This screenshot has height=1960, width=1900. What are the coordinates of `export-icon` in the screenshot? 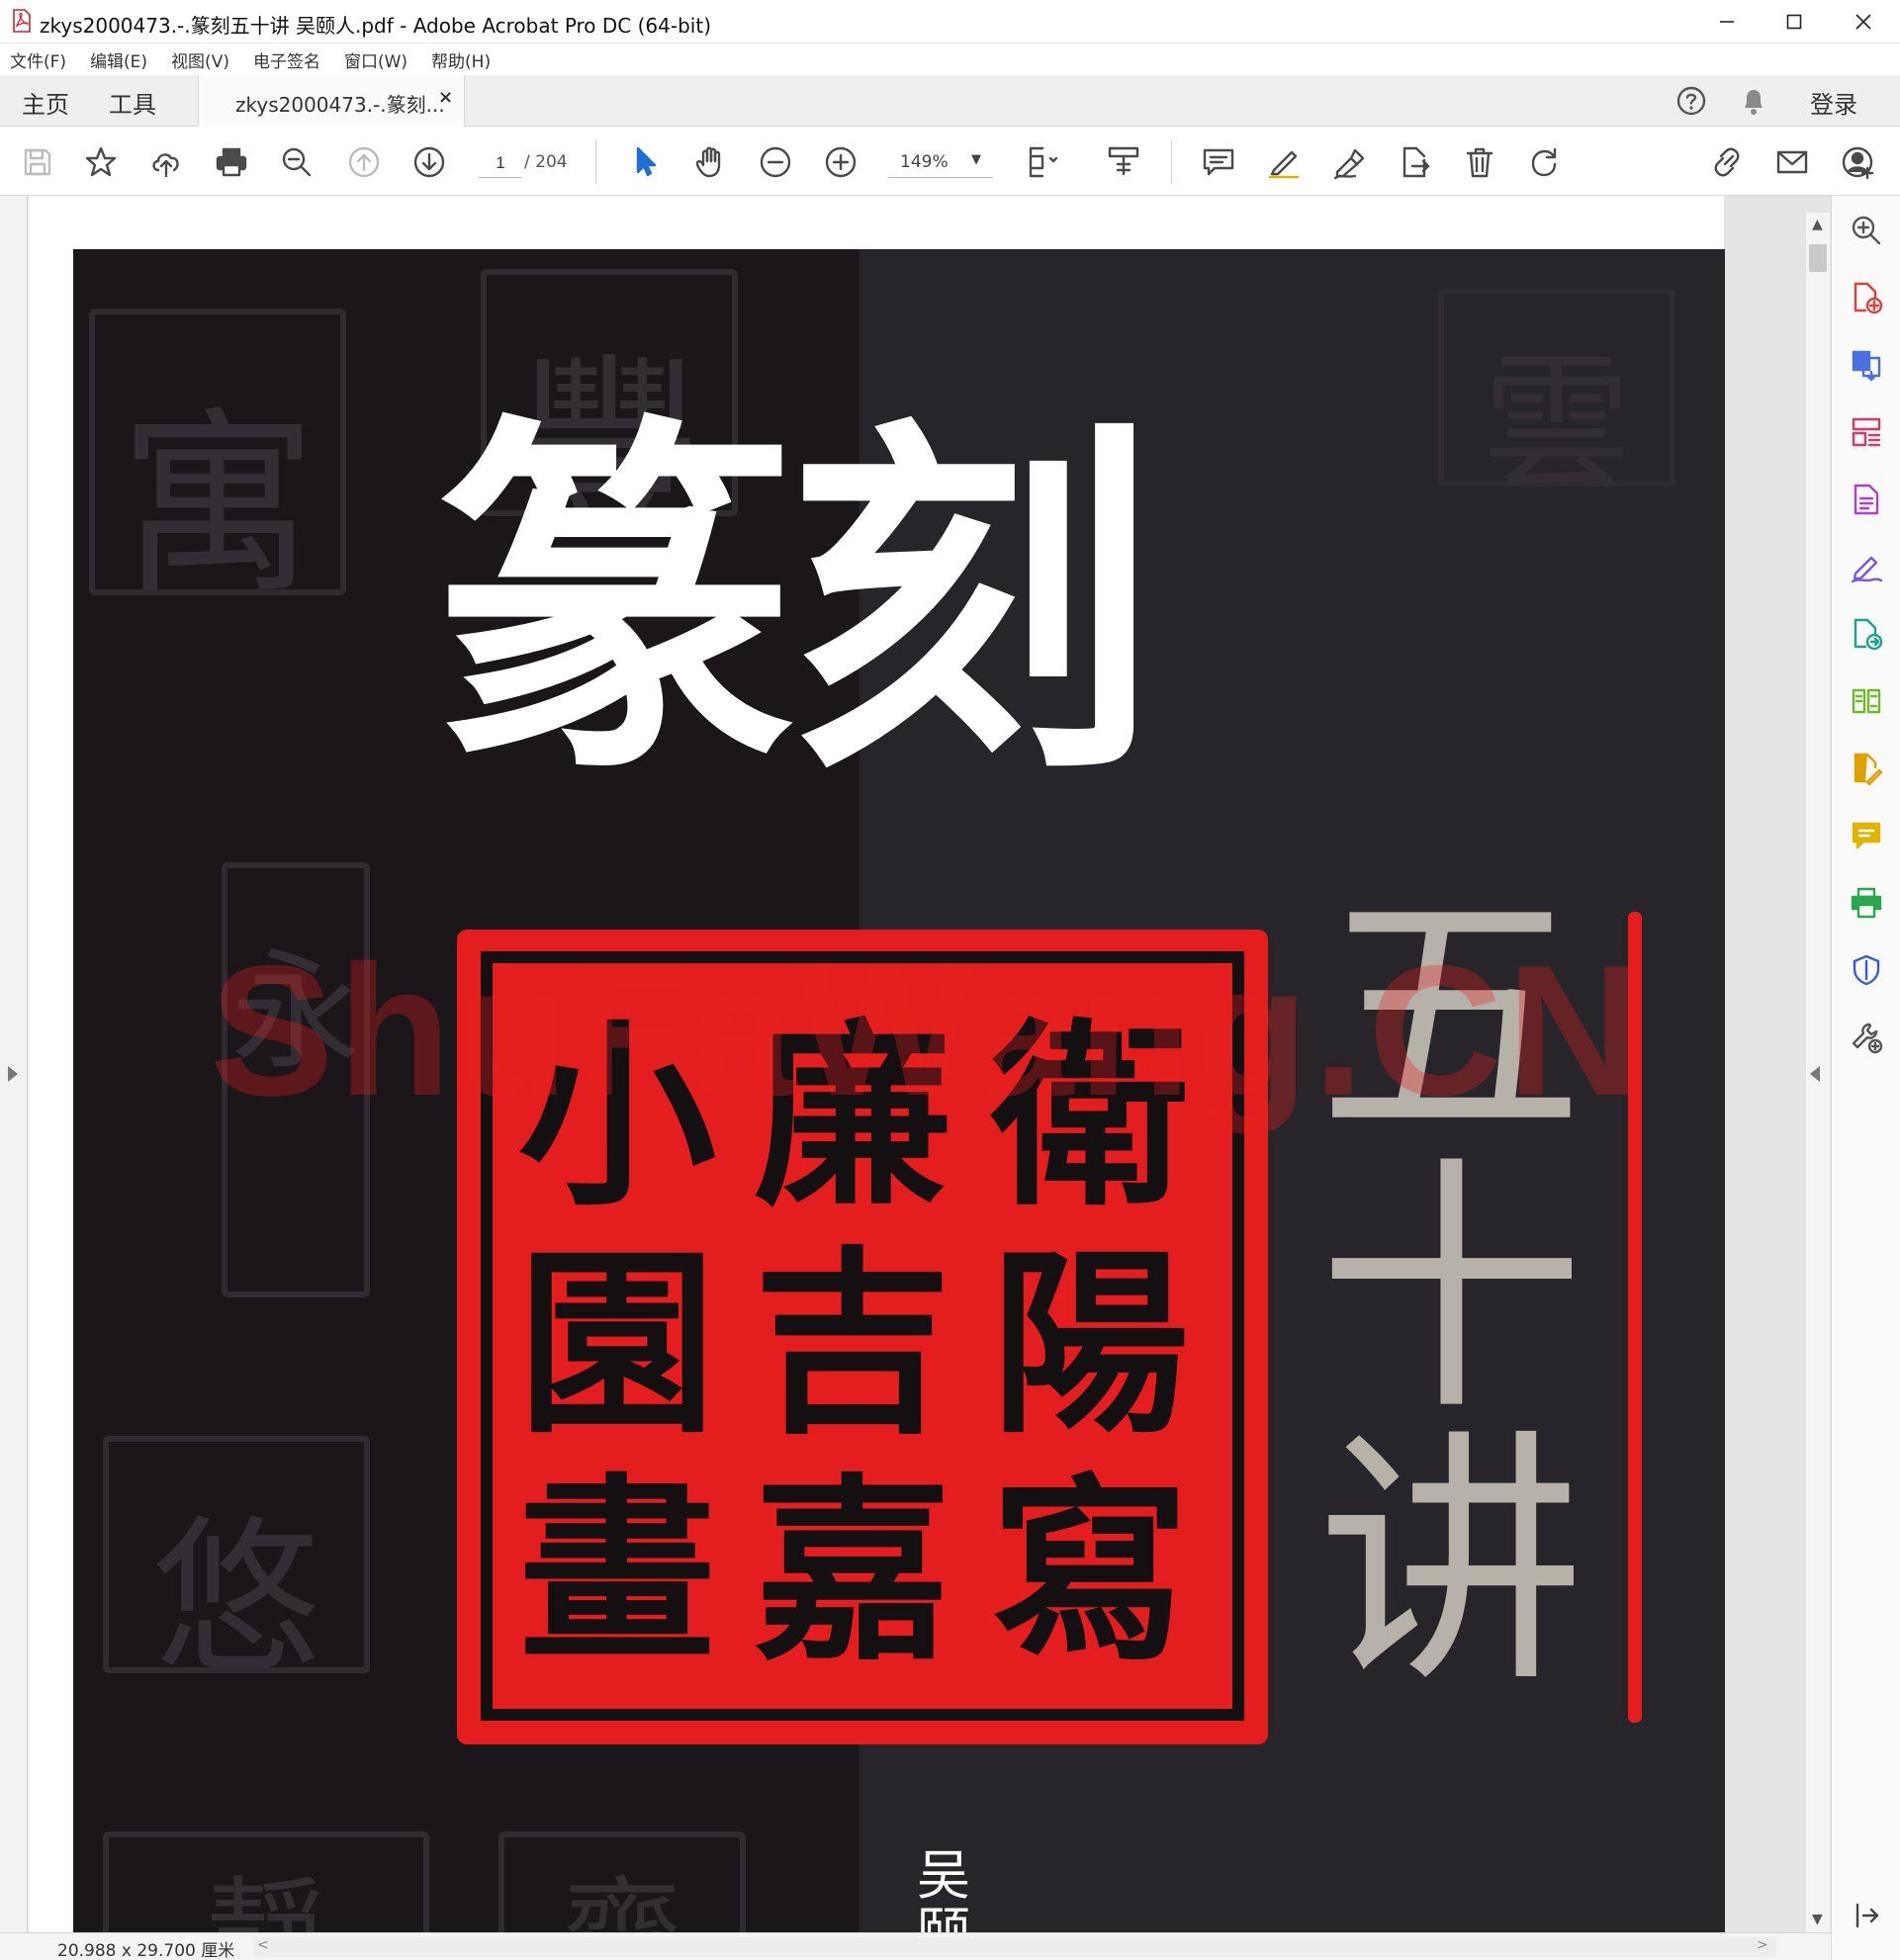 It's located at (1416, 162).